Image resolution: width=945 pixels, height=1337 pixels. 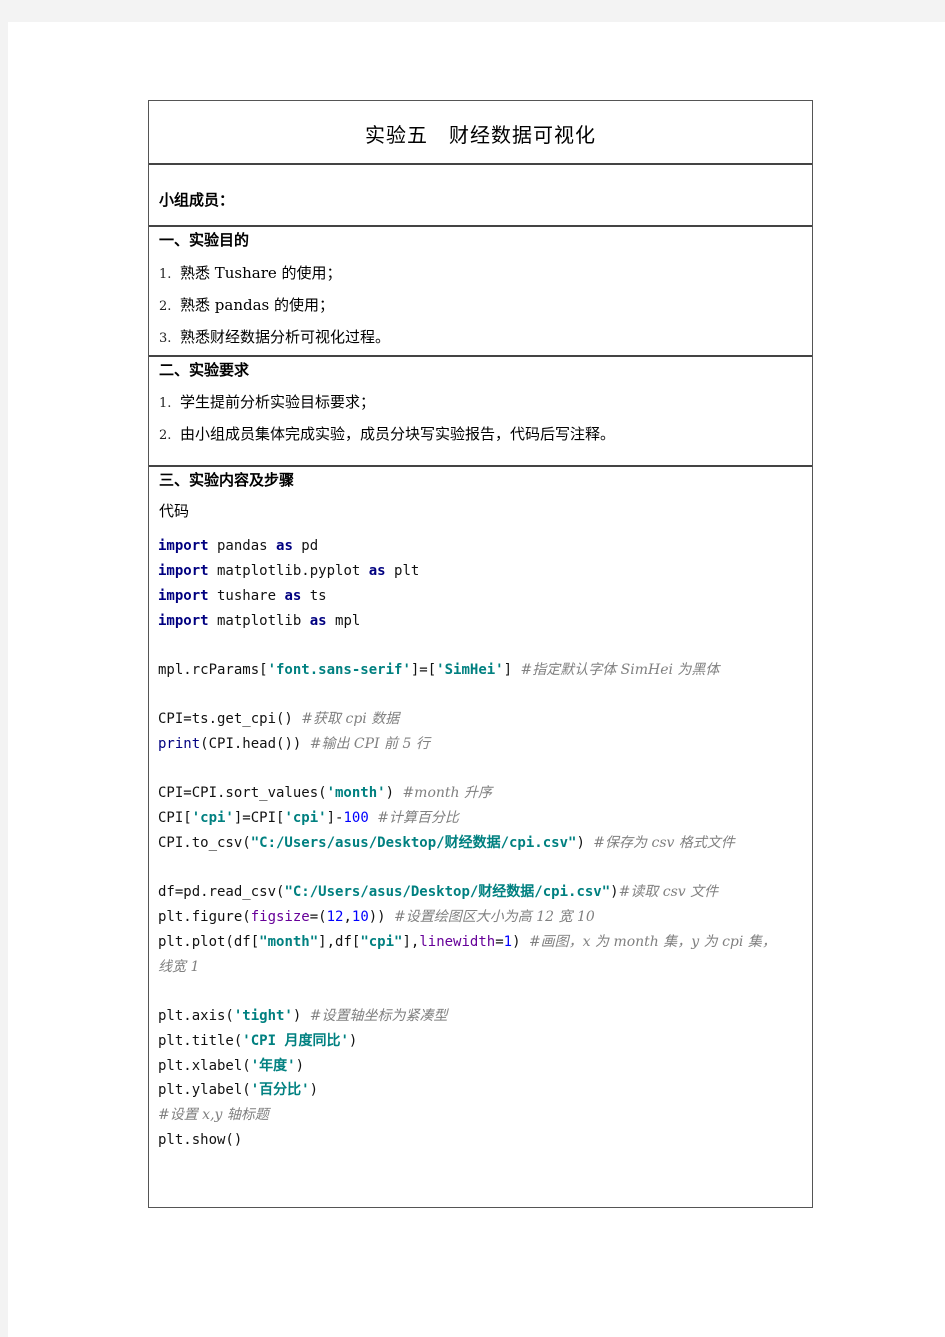 What do you see at coordinates (335, 917) in the screenshot?
I see `number-literal: 12` at bounding box center [335, 917].